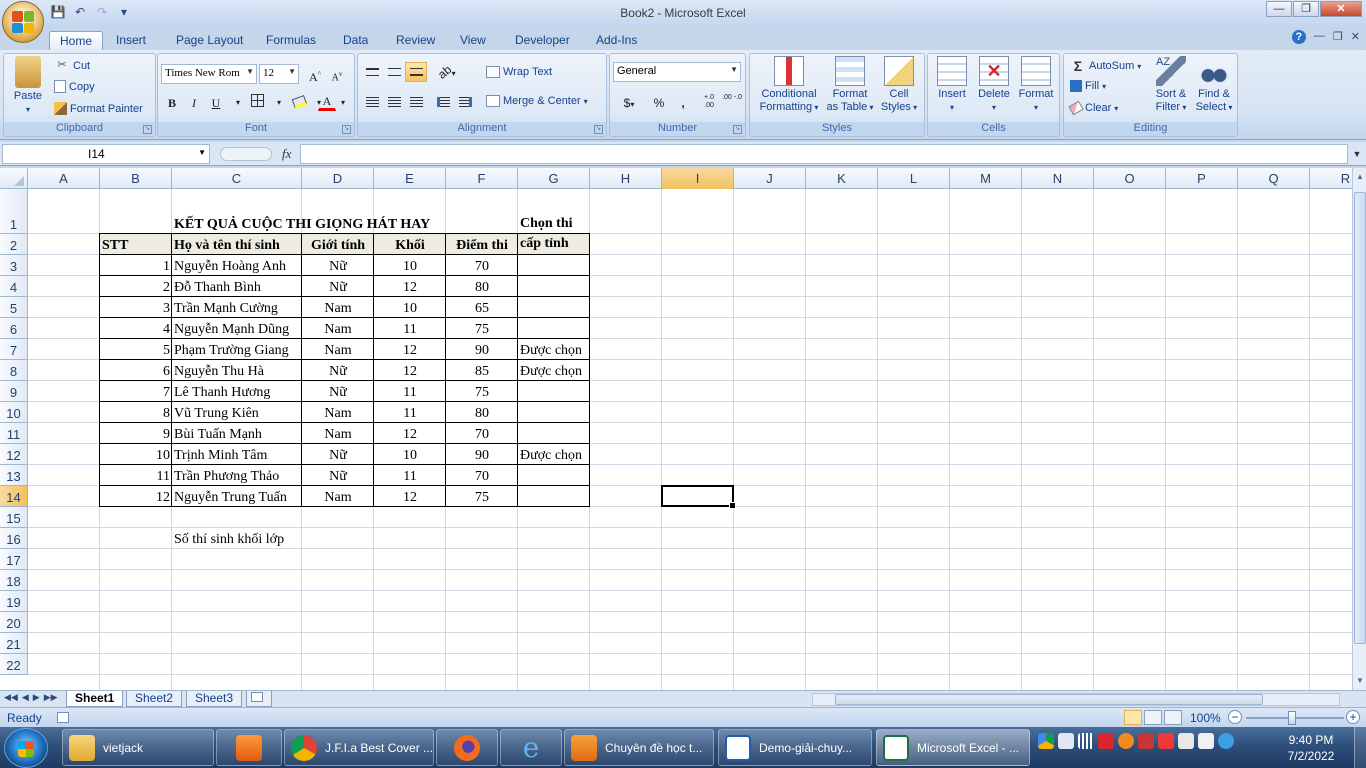 This screenshot has width=1366, height=768. I want to click on cell-stt: 10, so click(136, 454).